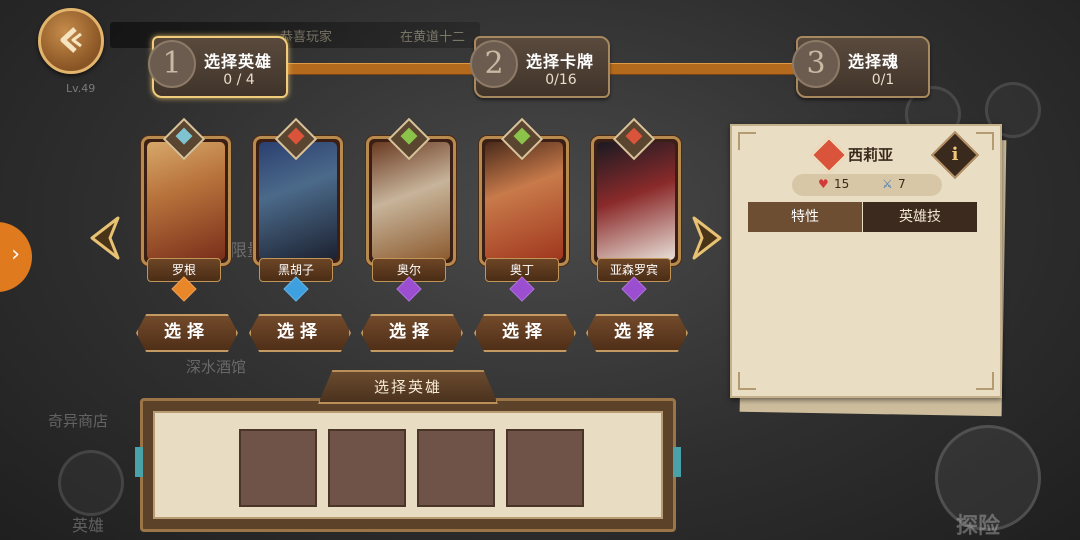 This screenshot has width=1080, height=540. Describe the element at coordinates (561, 80) in the screenshot. I see `step-count: 0/16` at that location.